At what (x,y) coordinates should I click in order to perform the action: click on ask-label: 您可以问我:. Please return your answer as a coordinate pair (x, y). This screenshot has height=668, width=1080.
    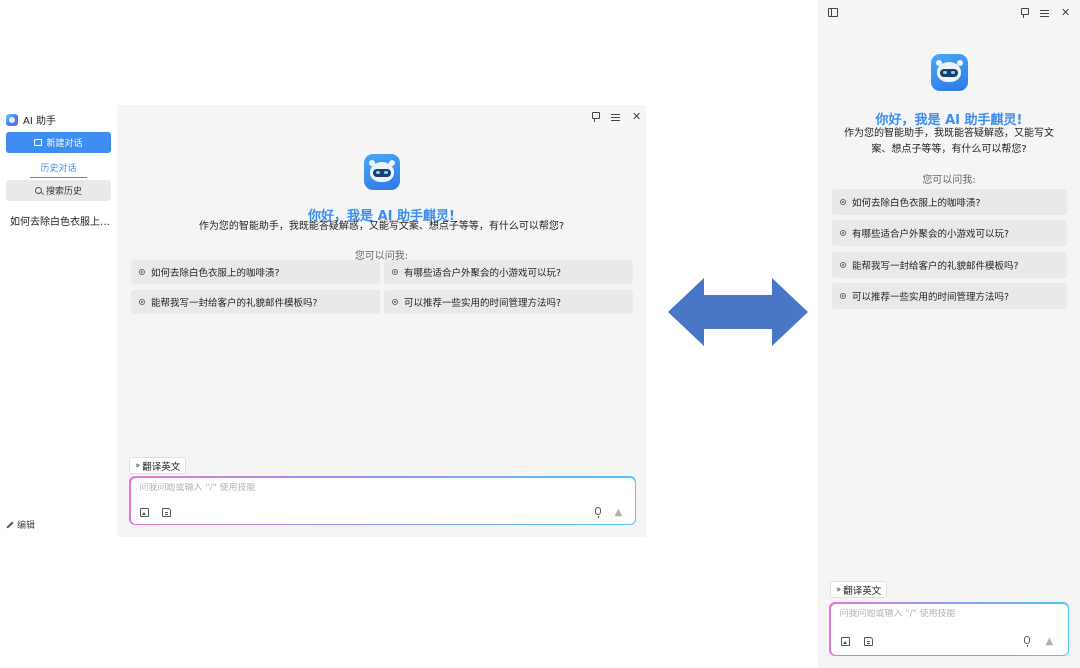
    Looking at the image, I should click on (949, 180).